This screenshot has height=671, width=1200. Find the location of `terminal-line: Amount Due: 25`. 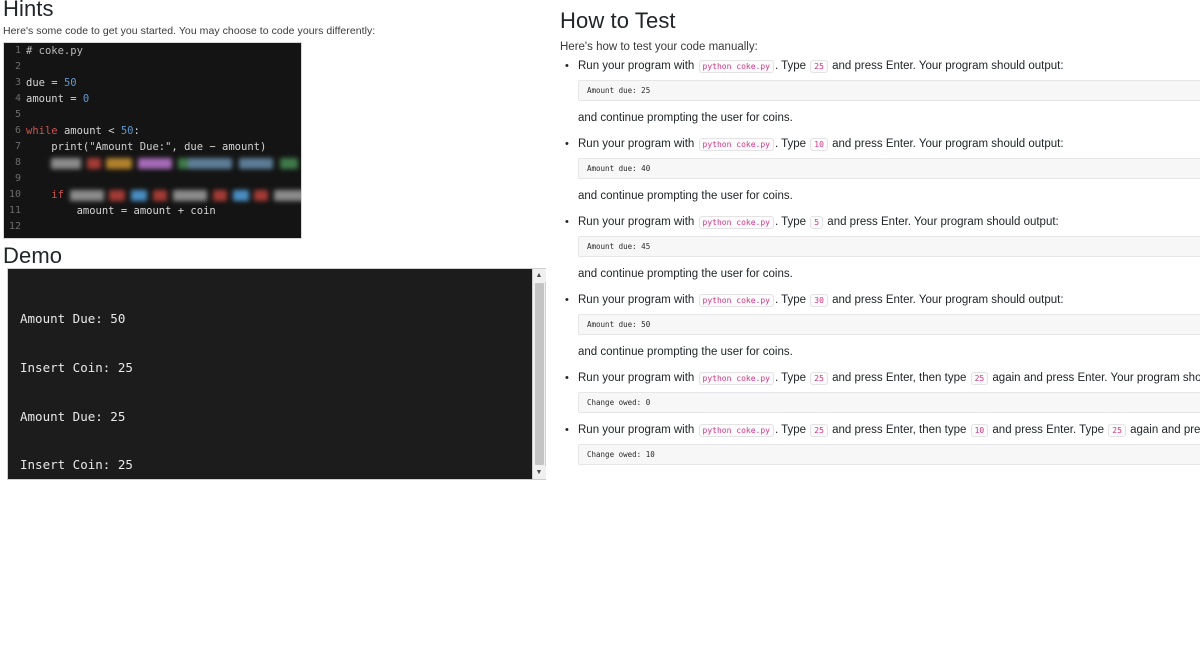

terminal-line: Amount Due: 25 is located at coordinates (73, 416).